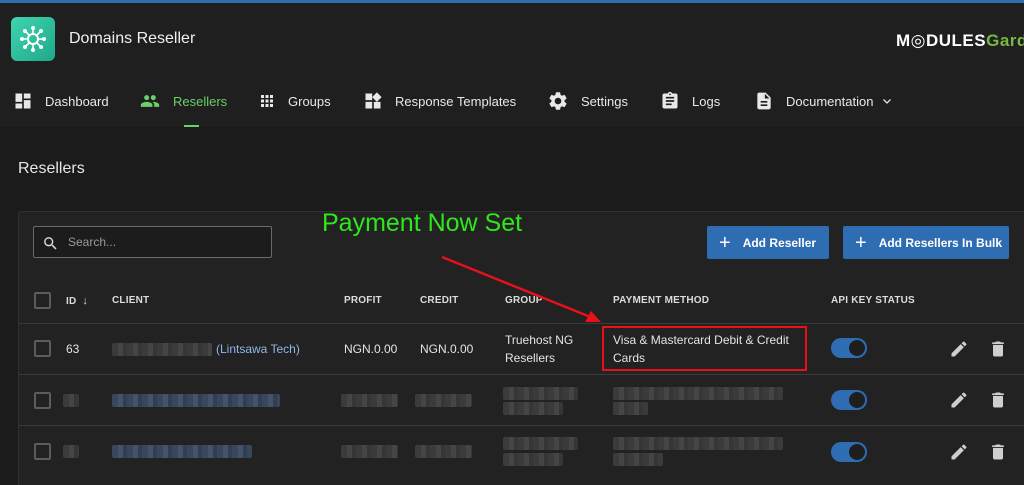  What do you see at coordinates (85, 301) in the screenshot?
I see `sort-arrow-down-icon: ↓` at bounding box center [85, 301].